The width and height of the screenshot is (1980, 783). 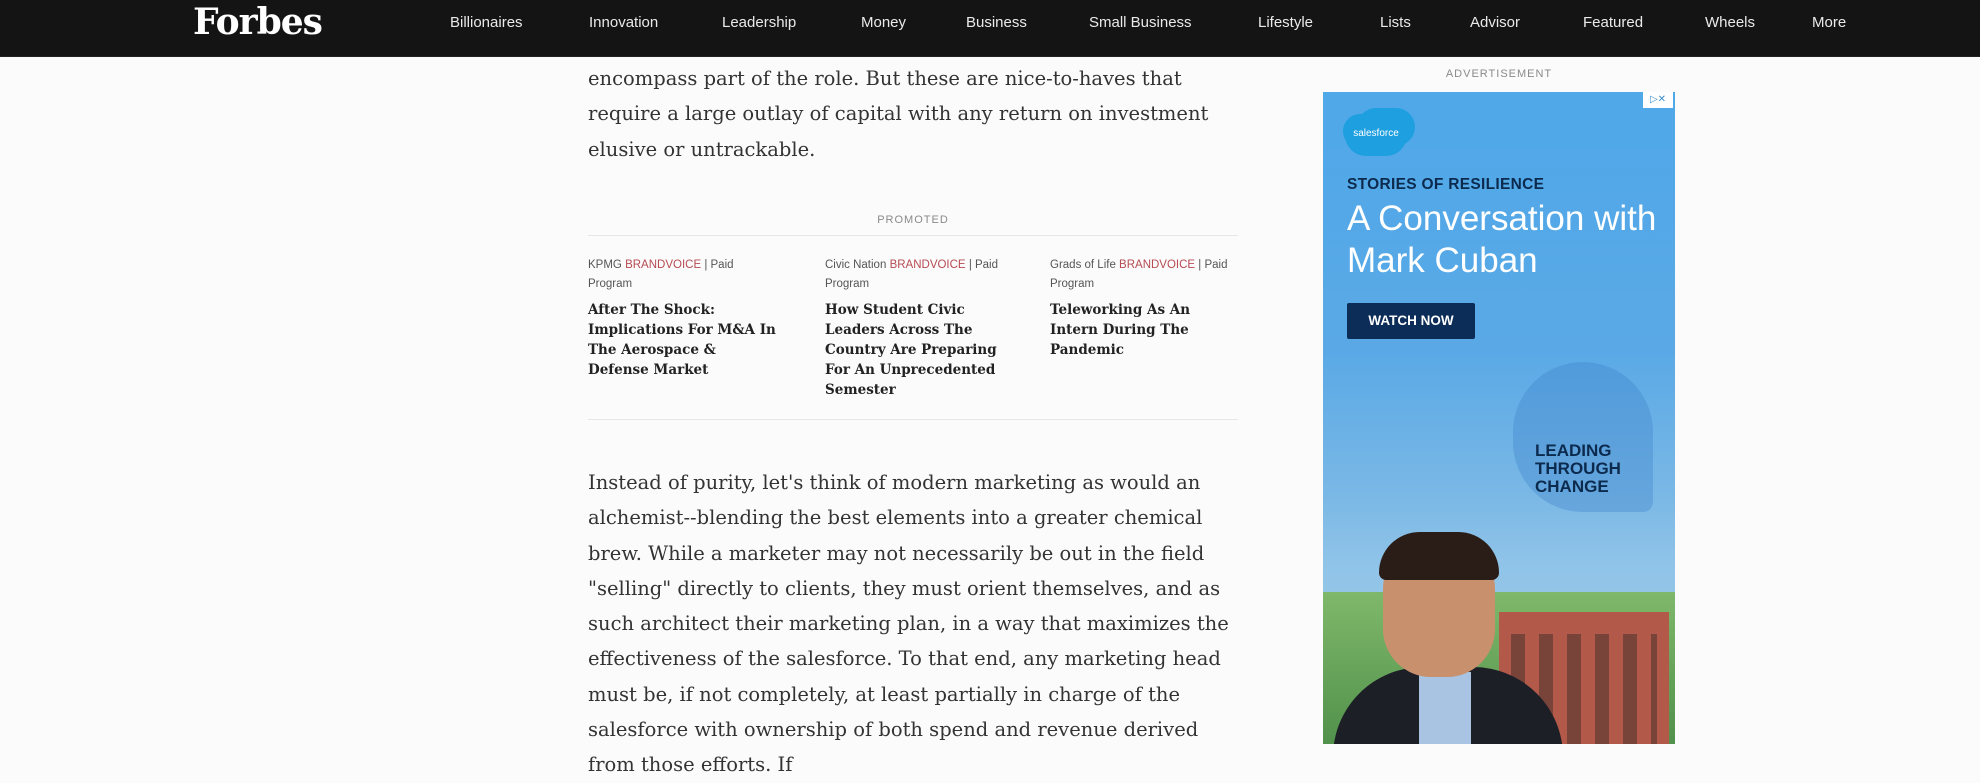 I want to click on nav-item-money: Money, so click(x=883, y=22).